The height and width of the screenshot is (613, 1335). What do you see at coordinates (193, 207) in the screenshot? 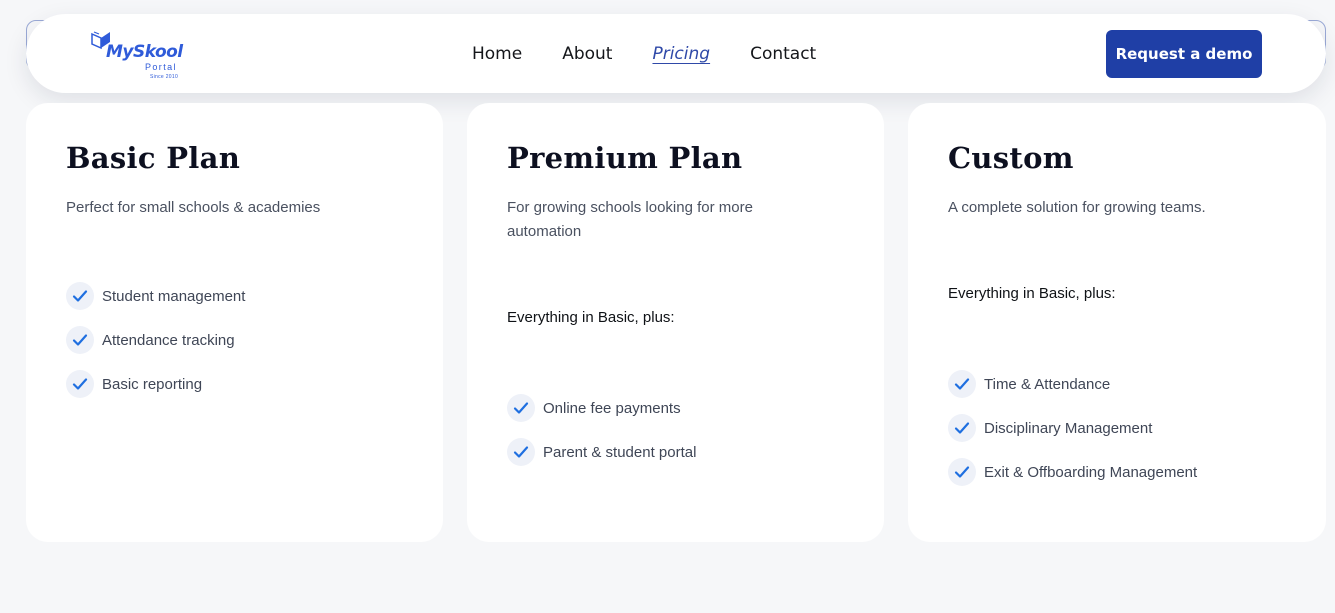
I see `plan-description: Perfect for small schools & academies` at bounding box center [193, 207].